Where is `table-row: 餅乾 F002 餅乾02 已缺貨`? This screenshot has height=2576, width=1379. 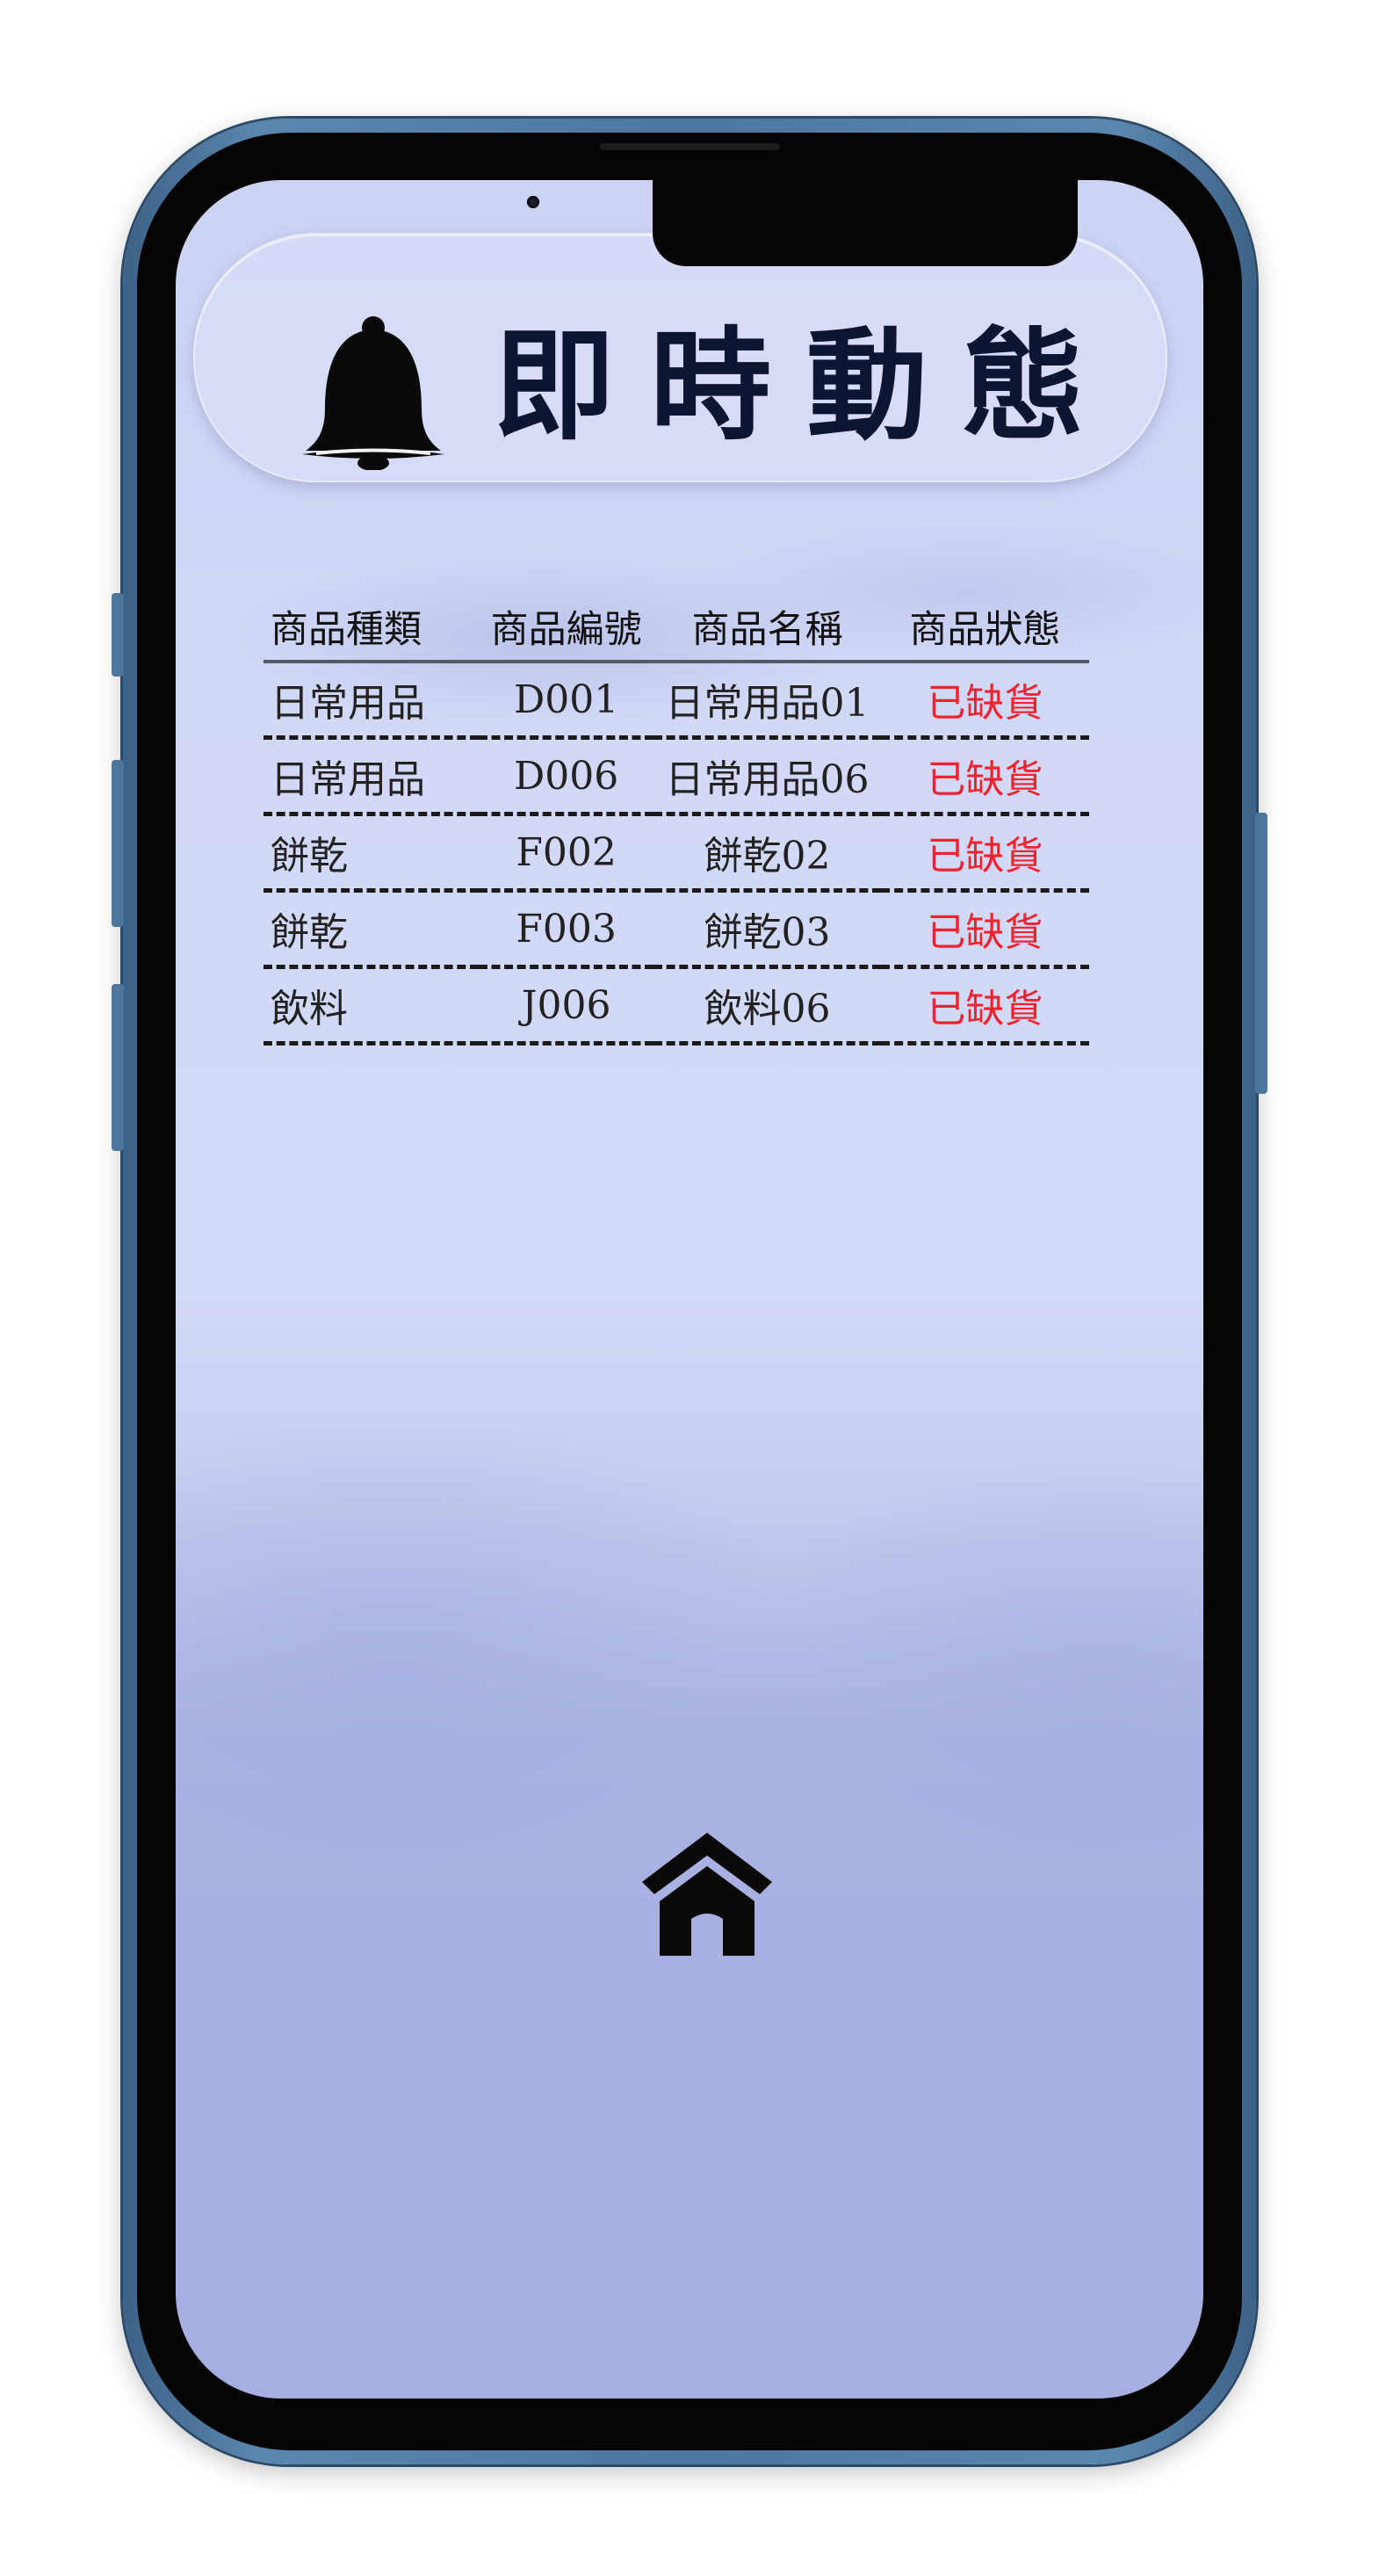 table-row: 餅乾 F002 餅乾02 已缺貨 is located at coordinates (676, 853).